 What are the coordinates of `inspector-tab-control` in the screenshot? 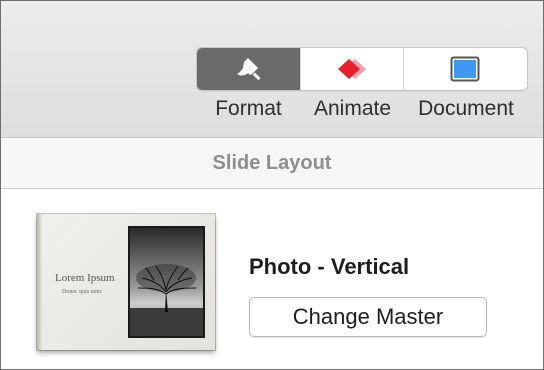 It's located at (362, 69).